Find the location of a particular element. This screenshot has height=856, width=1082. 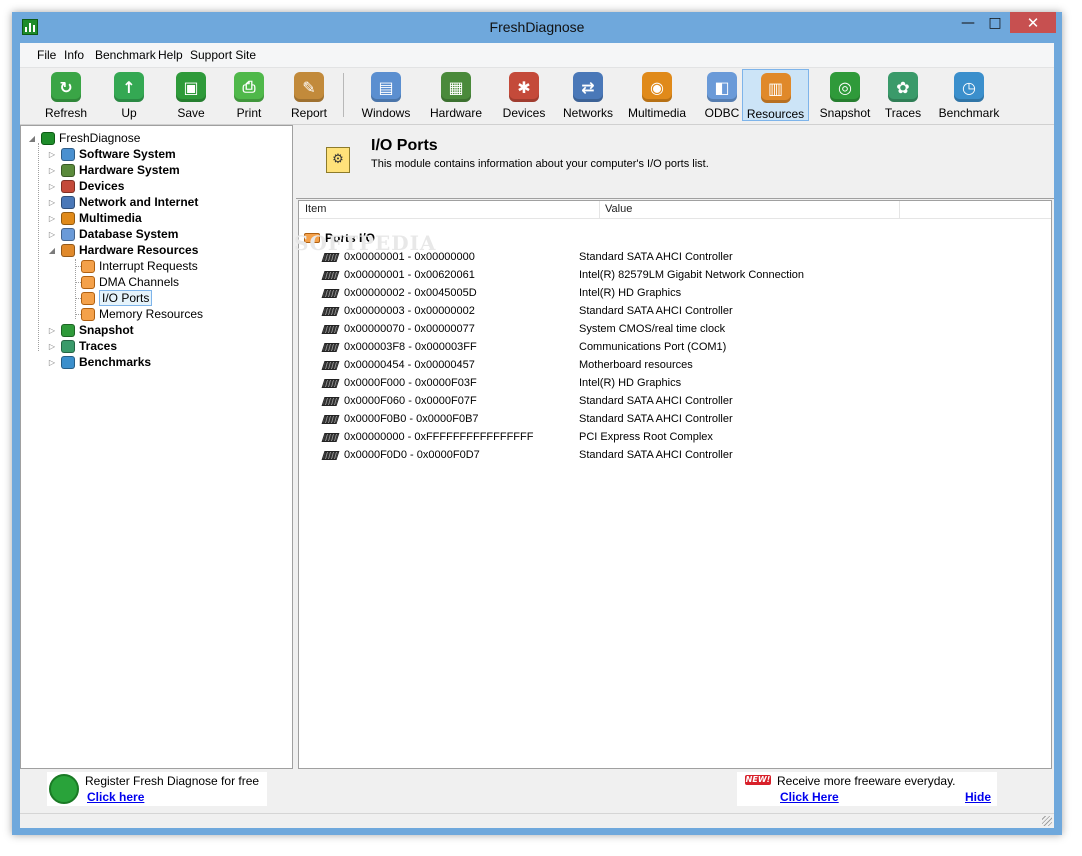

toolbar-devices-button: ✱ Devices is located at coordinates (524, 95).